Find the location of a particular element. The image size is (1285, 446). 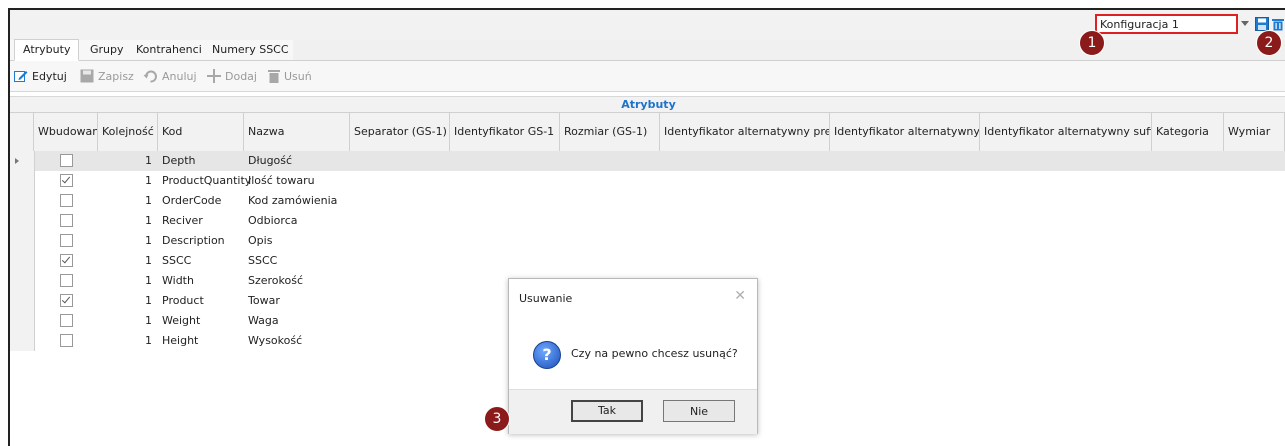

tab-kontrahenci: Kontrahenci is located at coordinates (169, 50).